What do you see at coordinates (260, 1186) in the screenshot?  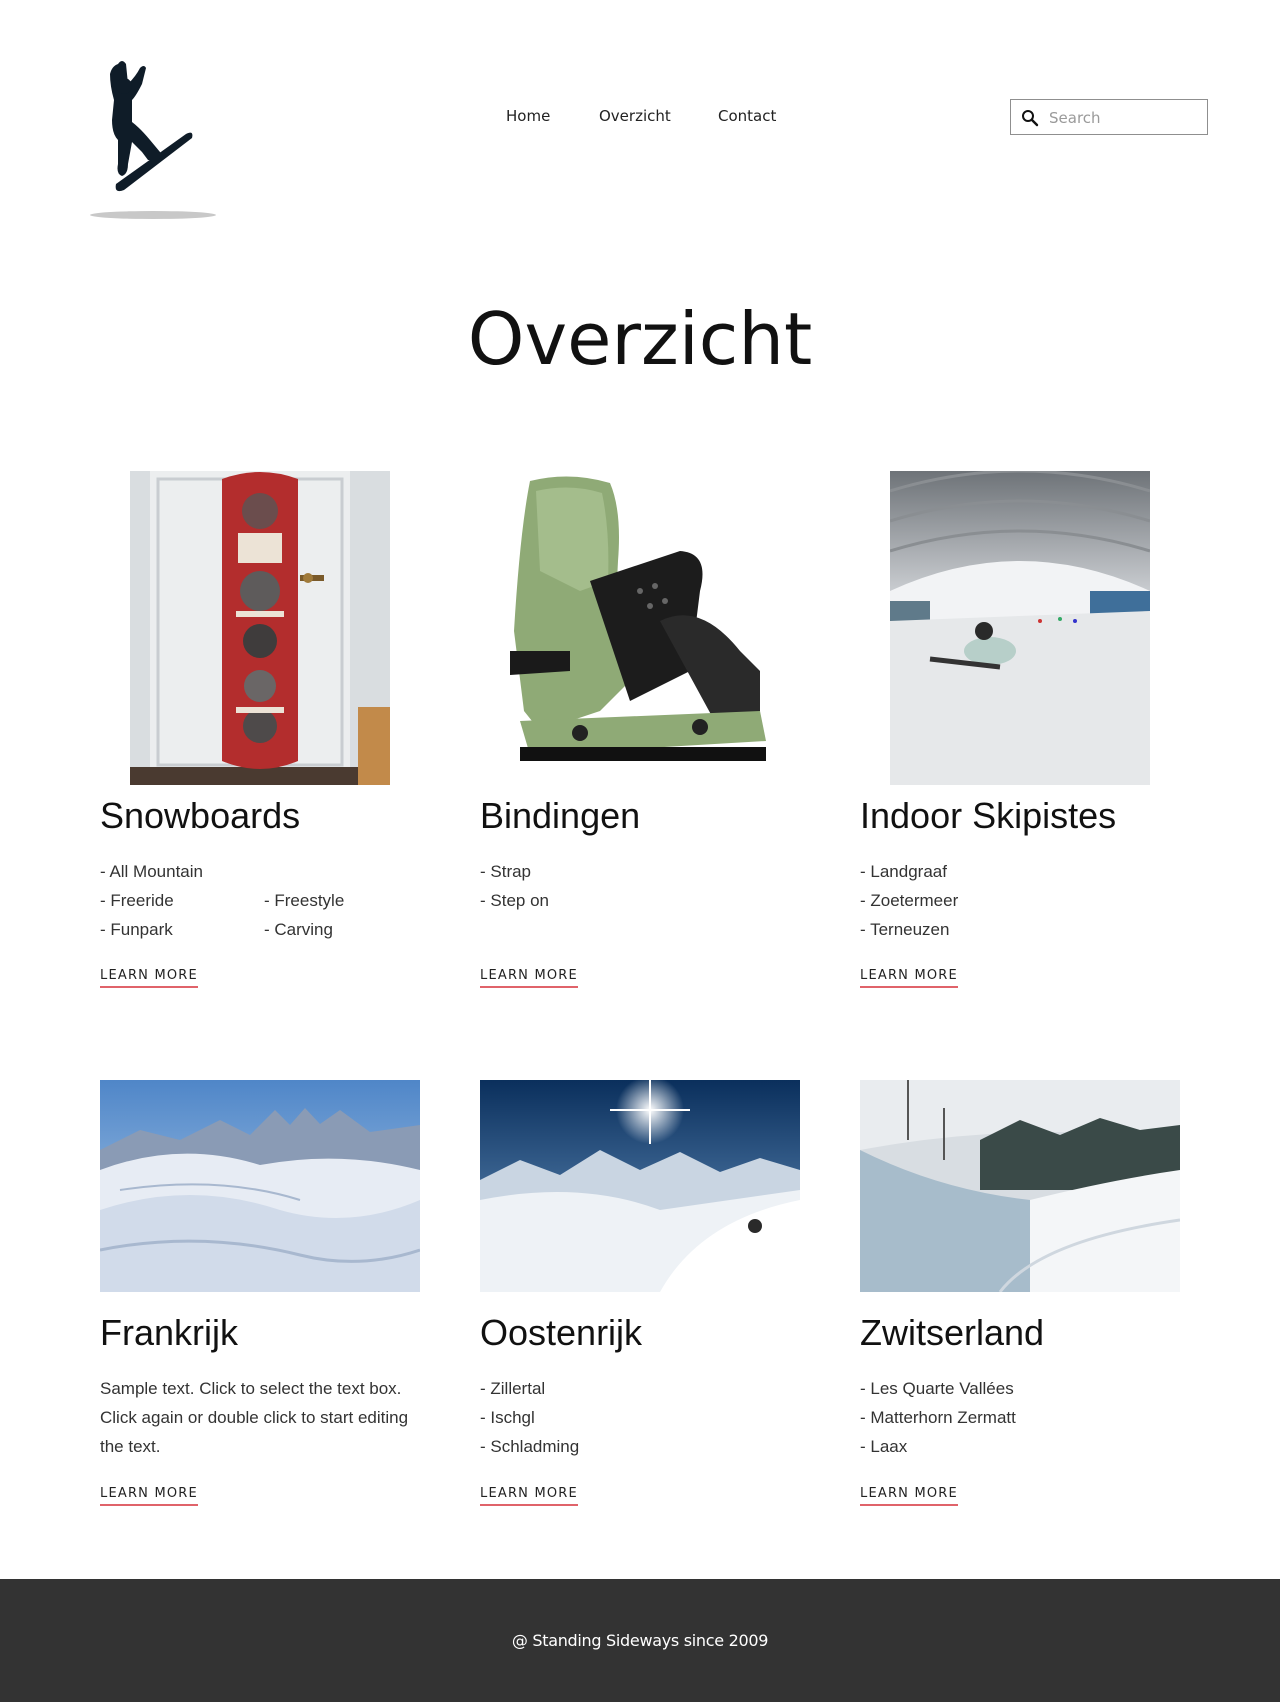 I see `frankrijk-image` at bounding box center [260, 1186].